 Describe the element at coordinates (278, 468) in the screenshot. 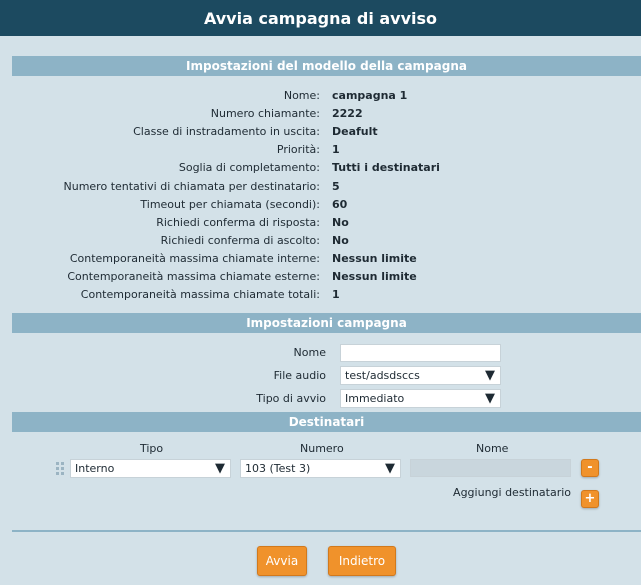

I see `recipient-number-value: 103 (Test 3)` at that location.